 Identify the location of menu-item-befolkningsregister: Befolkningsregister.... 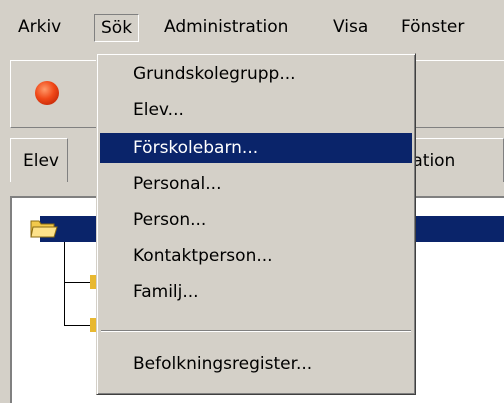
(256, 364).